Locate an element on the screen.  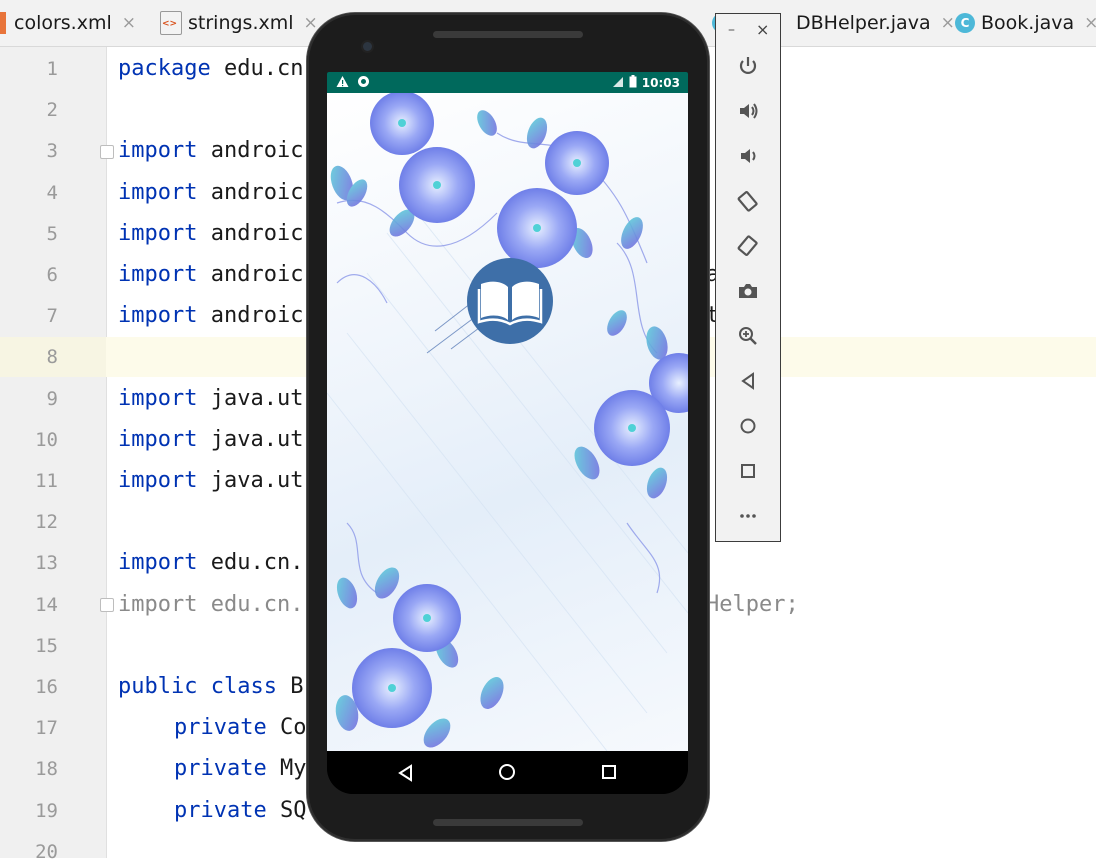
signal-icon is located at coordinates (618, 83).